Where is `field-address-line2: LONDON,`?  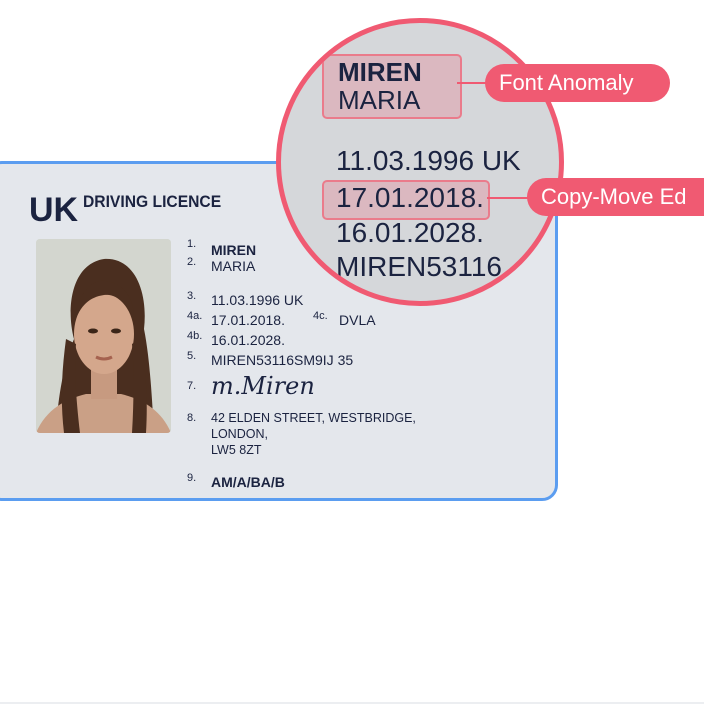
field-address-line2: LONDON, is located at coordinates (239, 434).